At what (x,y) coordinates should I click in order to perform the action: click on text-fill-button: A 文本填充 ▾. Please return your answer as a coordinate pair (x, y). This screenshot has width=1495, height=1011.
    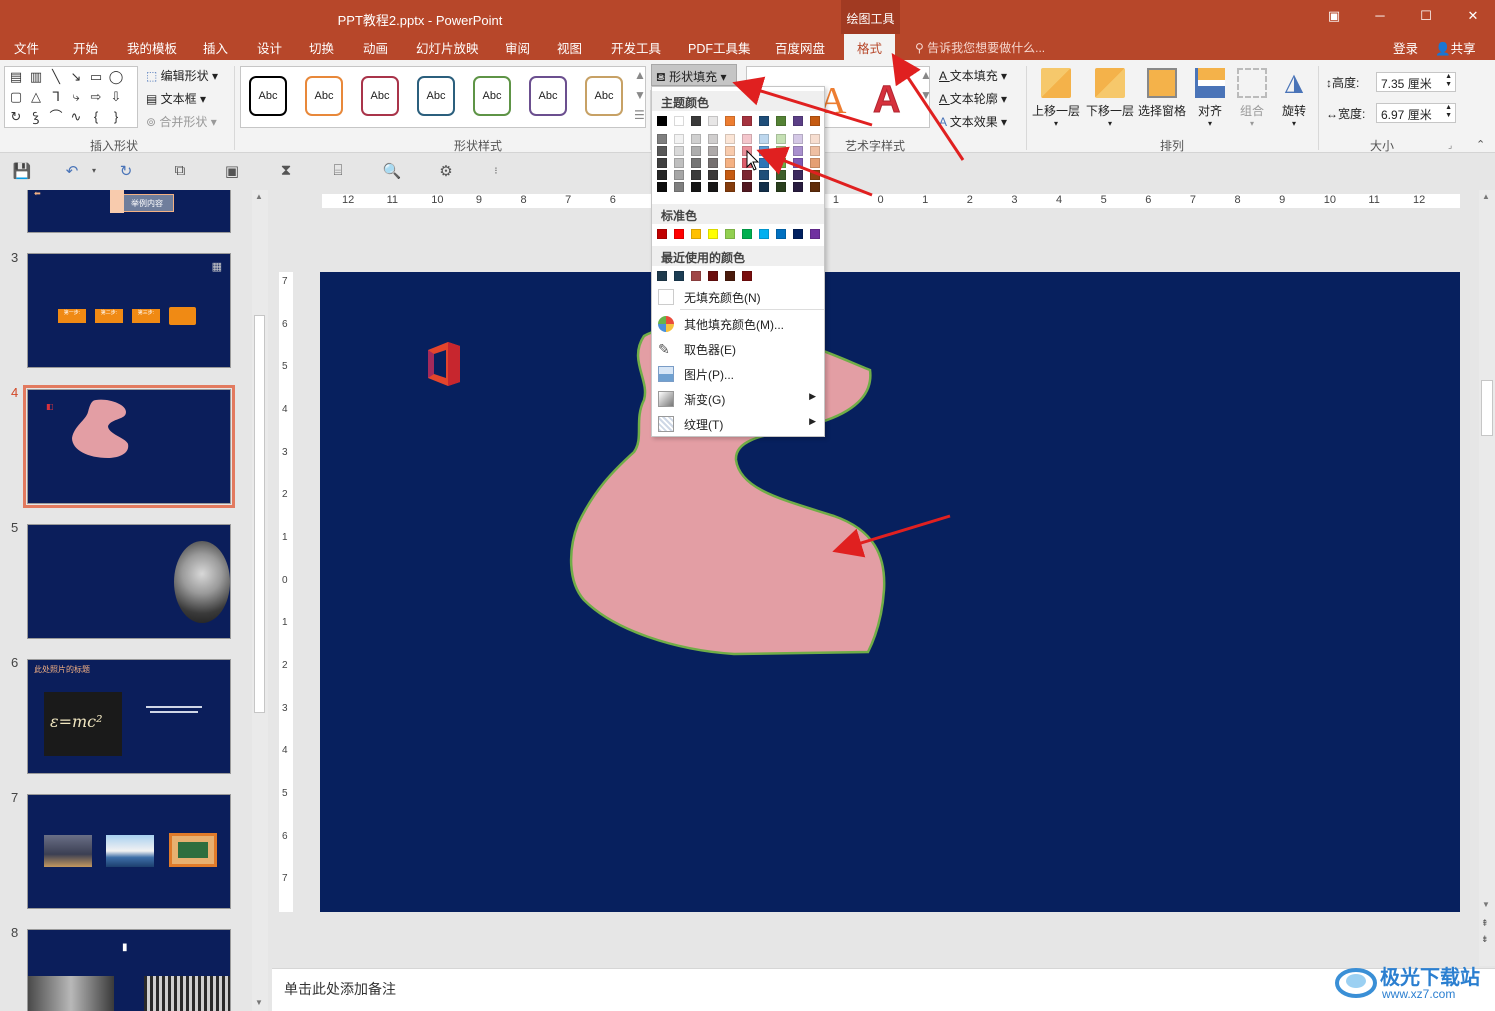
    Looking at the image, I should click on (973, 75).